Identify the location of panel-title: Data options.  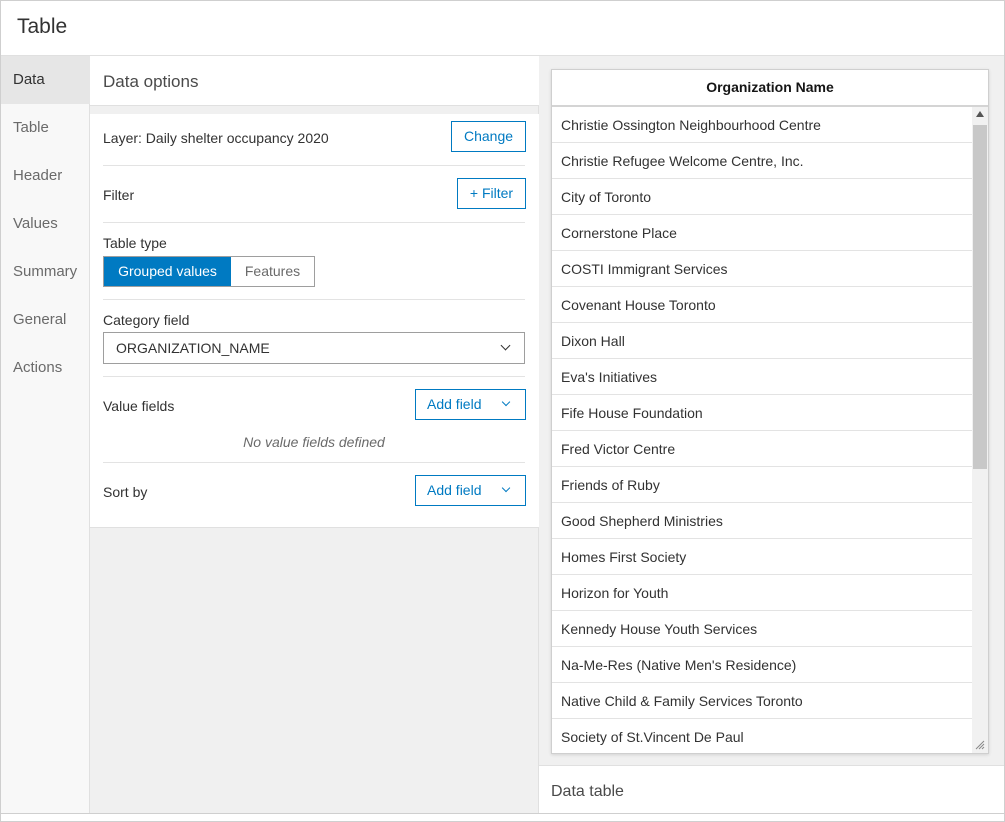
(151, 81).